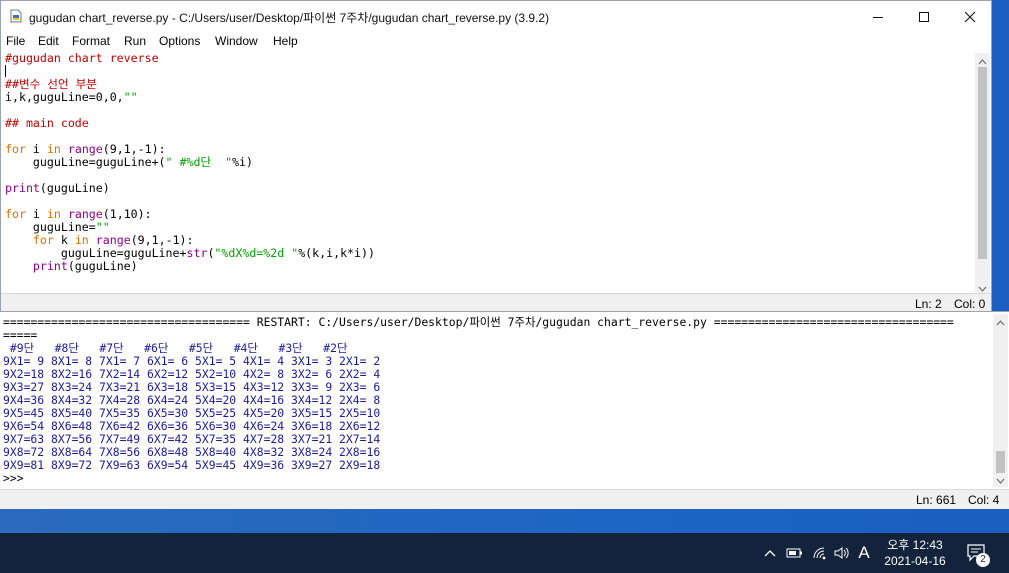 The width and height of the screenshot is (1009, 573). Describe the element at coordinates (135, 41) in the screenshot. I see `menu-run: Run` at that location.